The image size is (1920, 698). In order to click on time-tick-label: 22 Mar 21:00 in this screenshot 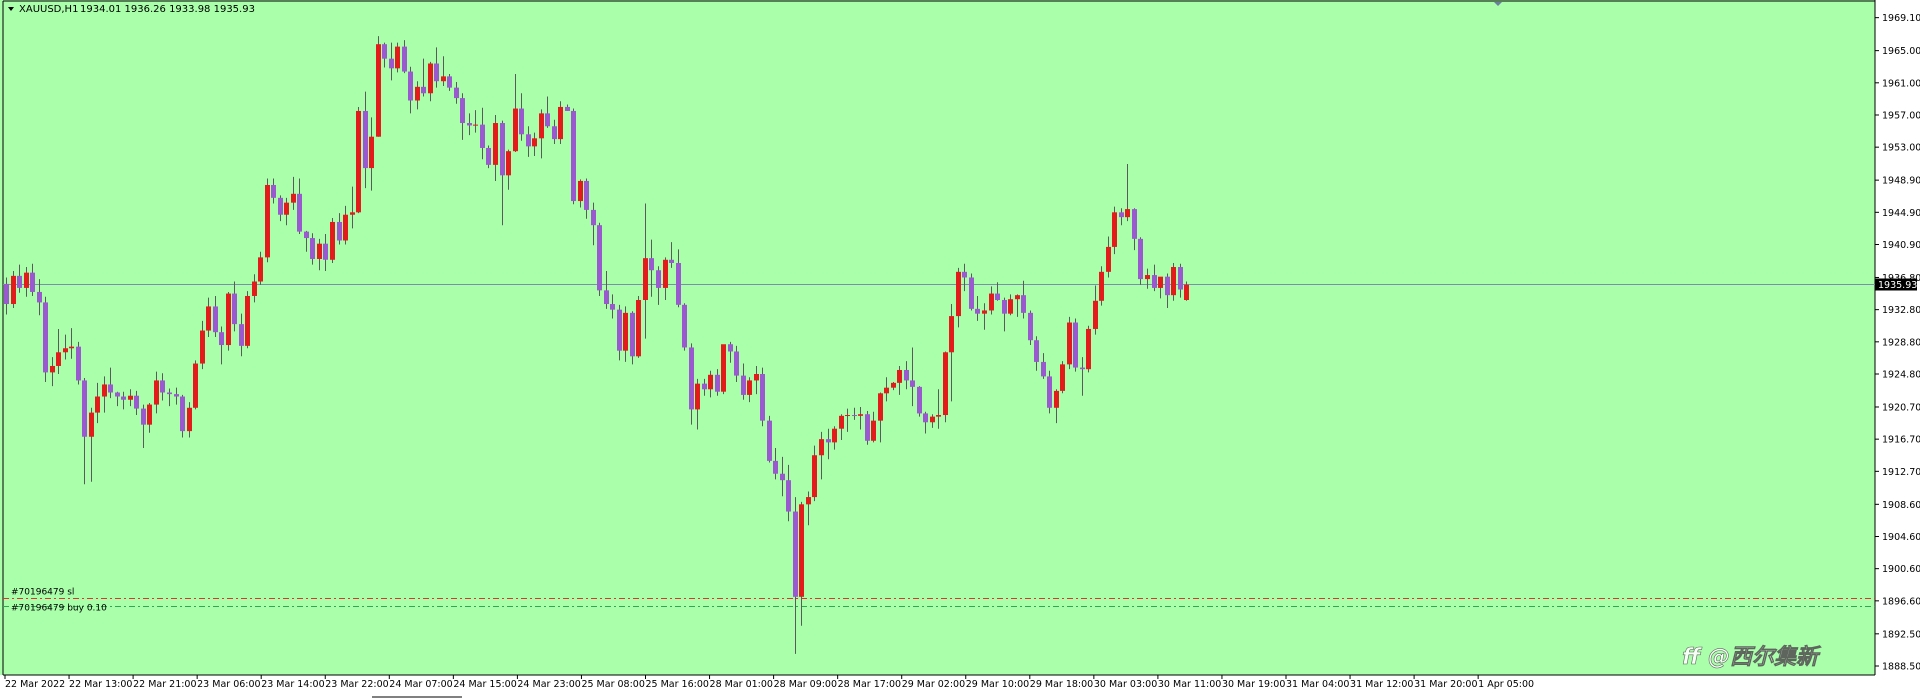, I will do `click(164, 684)`.